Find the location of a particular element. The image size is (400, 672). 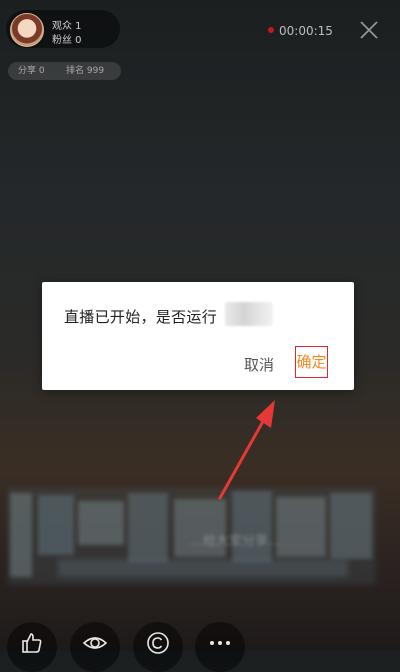

copyright-button is located at coordinates (158, 647).